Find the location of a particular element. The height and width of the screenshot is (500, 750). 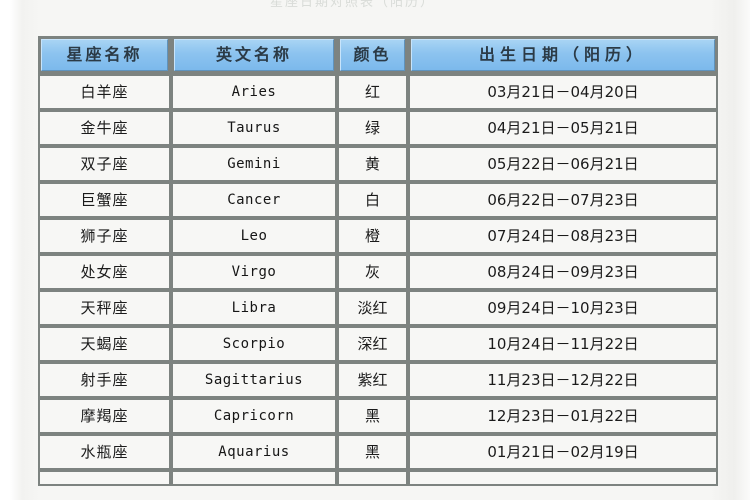

cell-english-name: Gemini is located at coordinates (254, 164).